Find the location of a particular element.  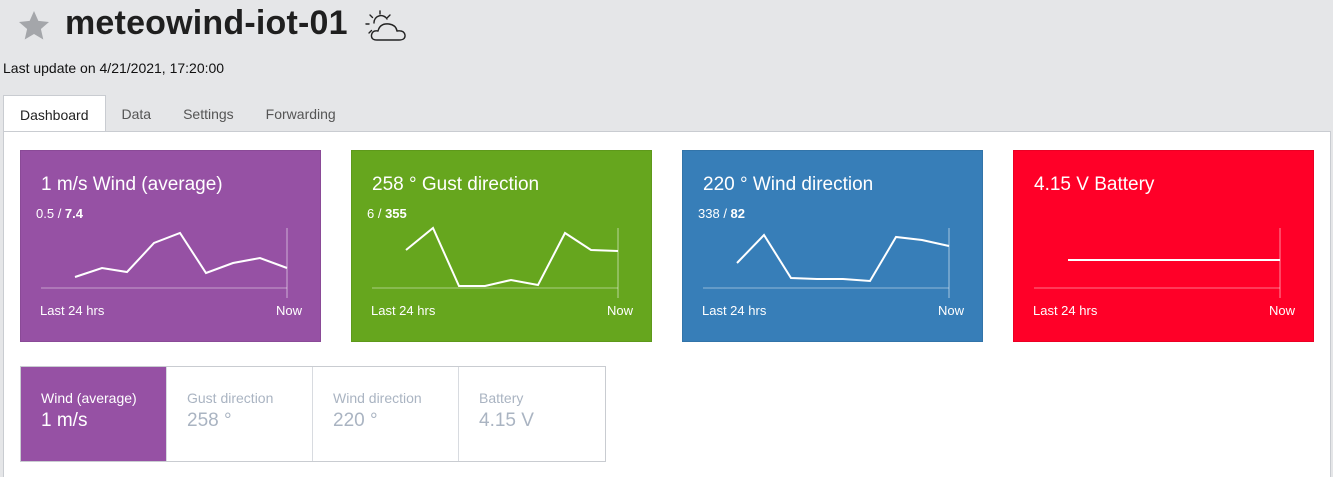

metric-tab-battery: Battery 4.15 V is located at coordinates (532, 414).